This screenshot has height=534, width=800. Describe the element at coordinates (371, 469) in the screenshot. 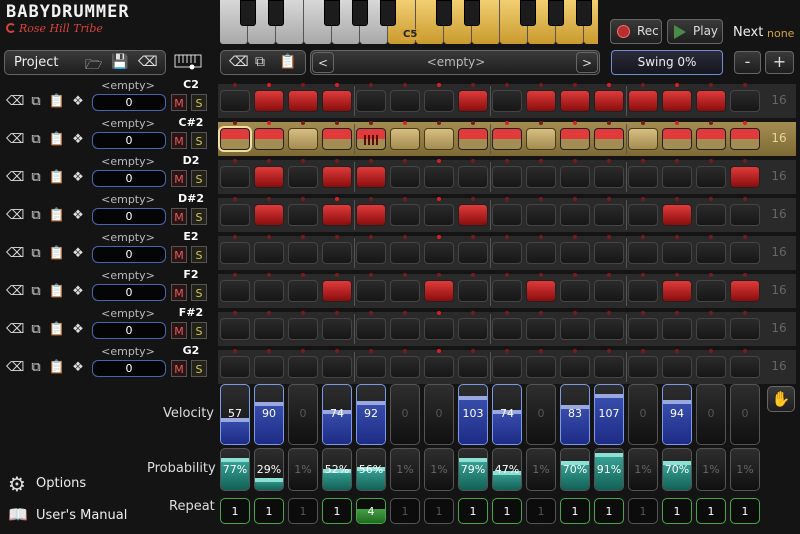

I see `probability-slider: 56%` at that location.